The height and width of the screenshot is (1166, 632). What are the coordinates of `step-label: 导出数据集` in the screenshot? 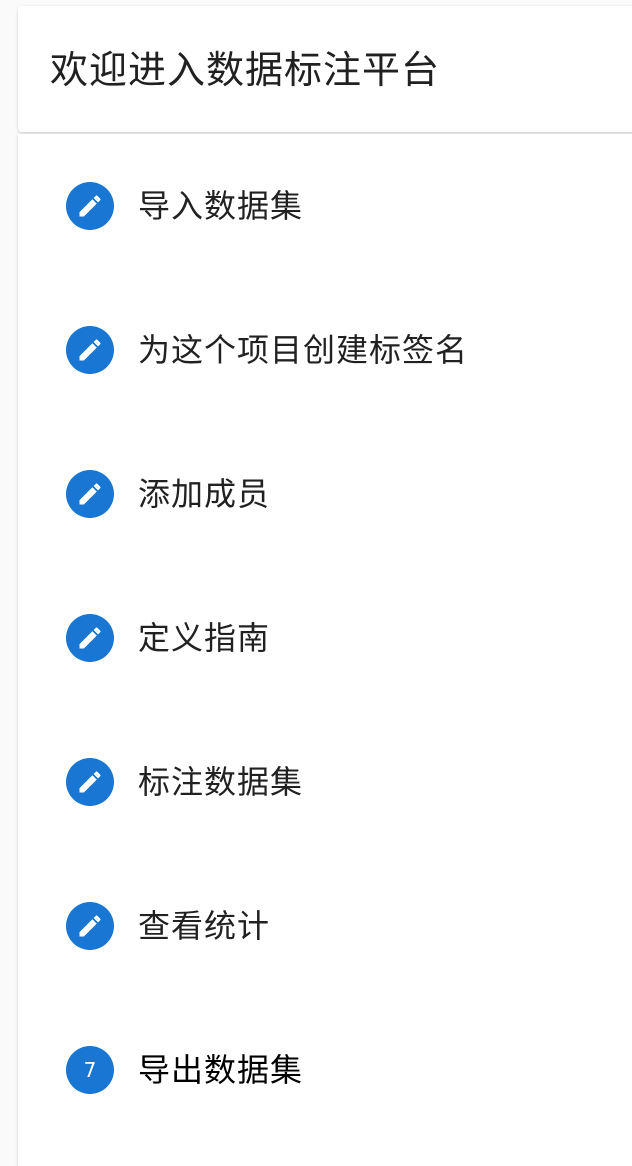 It's located at (221, 1070).